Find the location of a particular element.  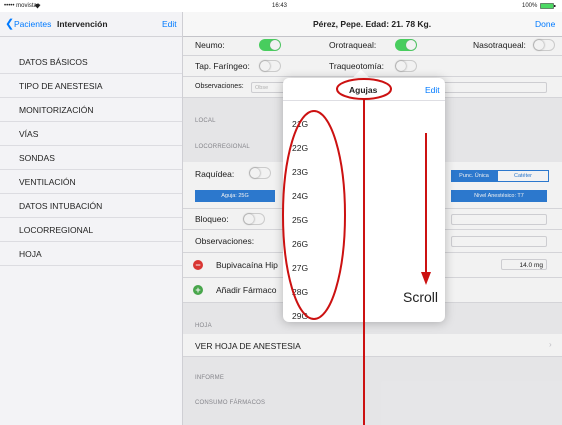

list-highlight-ellipse is located at coordinates (314, 215).